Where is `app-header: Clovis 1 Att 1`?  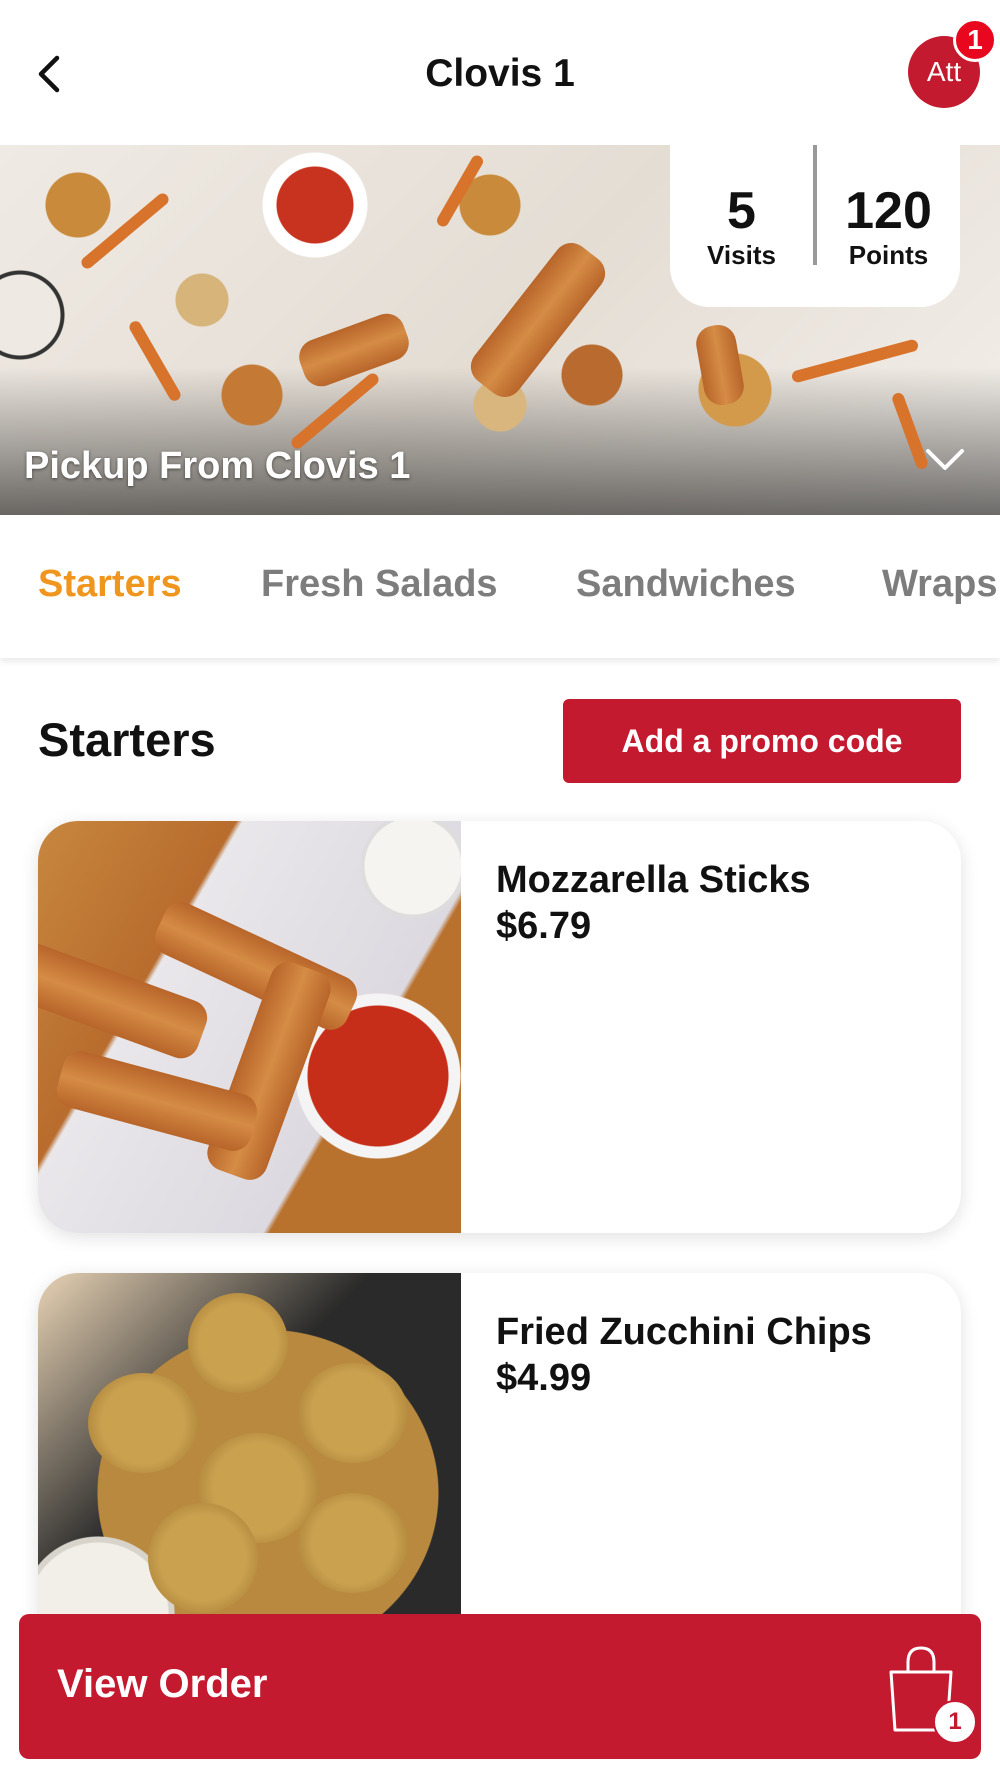 app-header: Clovis 1 Att 1 is located at coordinates (500, 72).